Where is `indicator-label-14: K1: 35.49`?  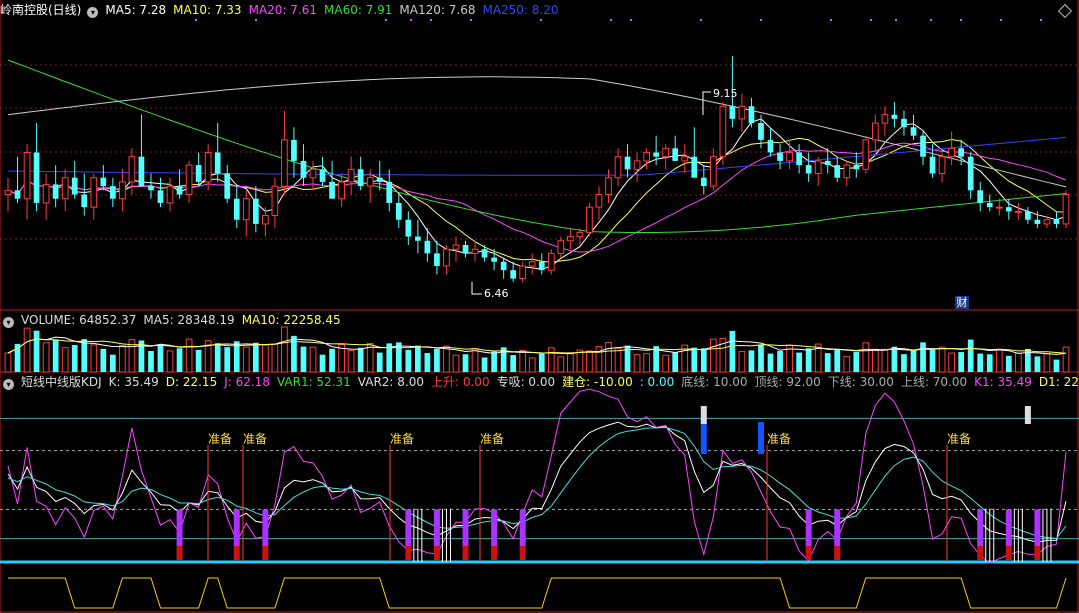
indicator-label-14: K1: 35.49 is located at coordinates (1003, 382).